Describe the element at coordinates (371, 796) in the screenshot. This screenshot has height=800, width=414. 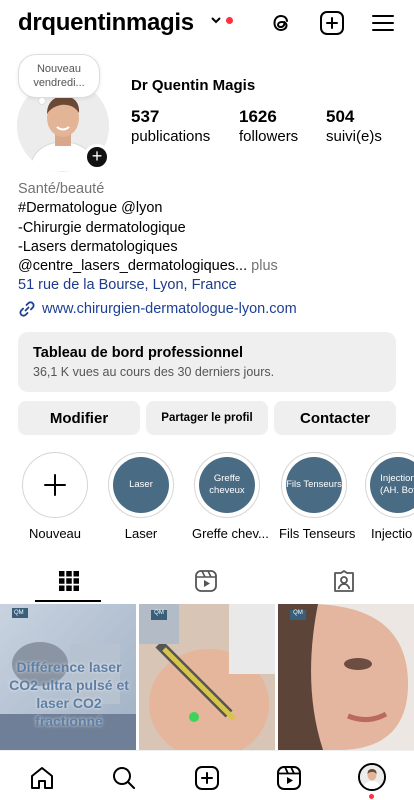
I see `profile-notification-dot` at that location.